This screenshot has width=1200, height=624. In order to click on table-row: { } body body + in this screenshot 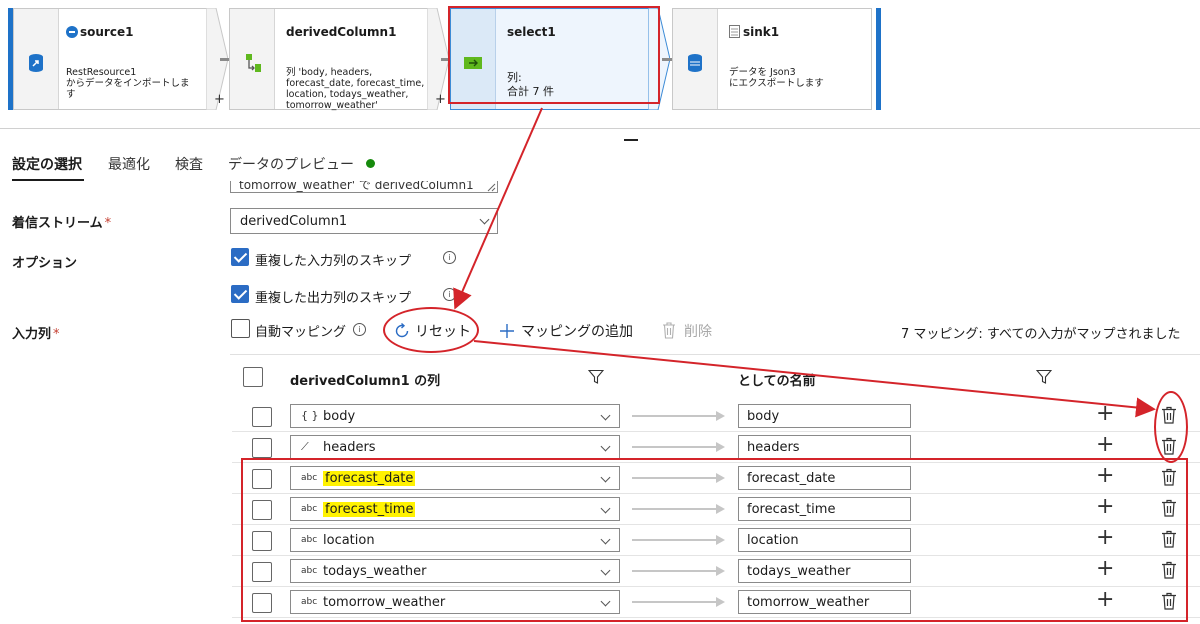, I will do `click(716, 416)`.